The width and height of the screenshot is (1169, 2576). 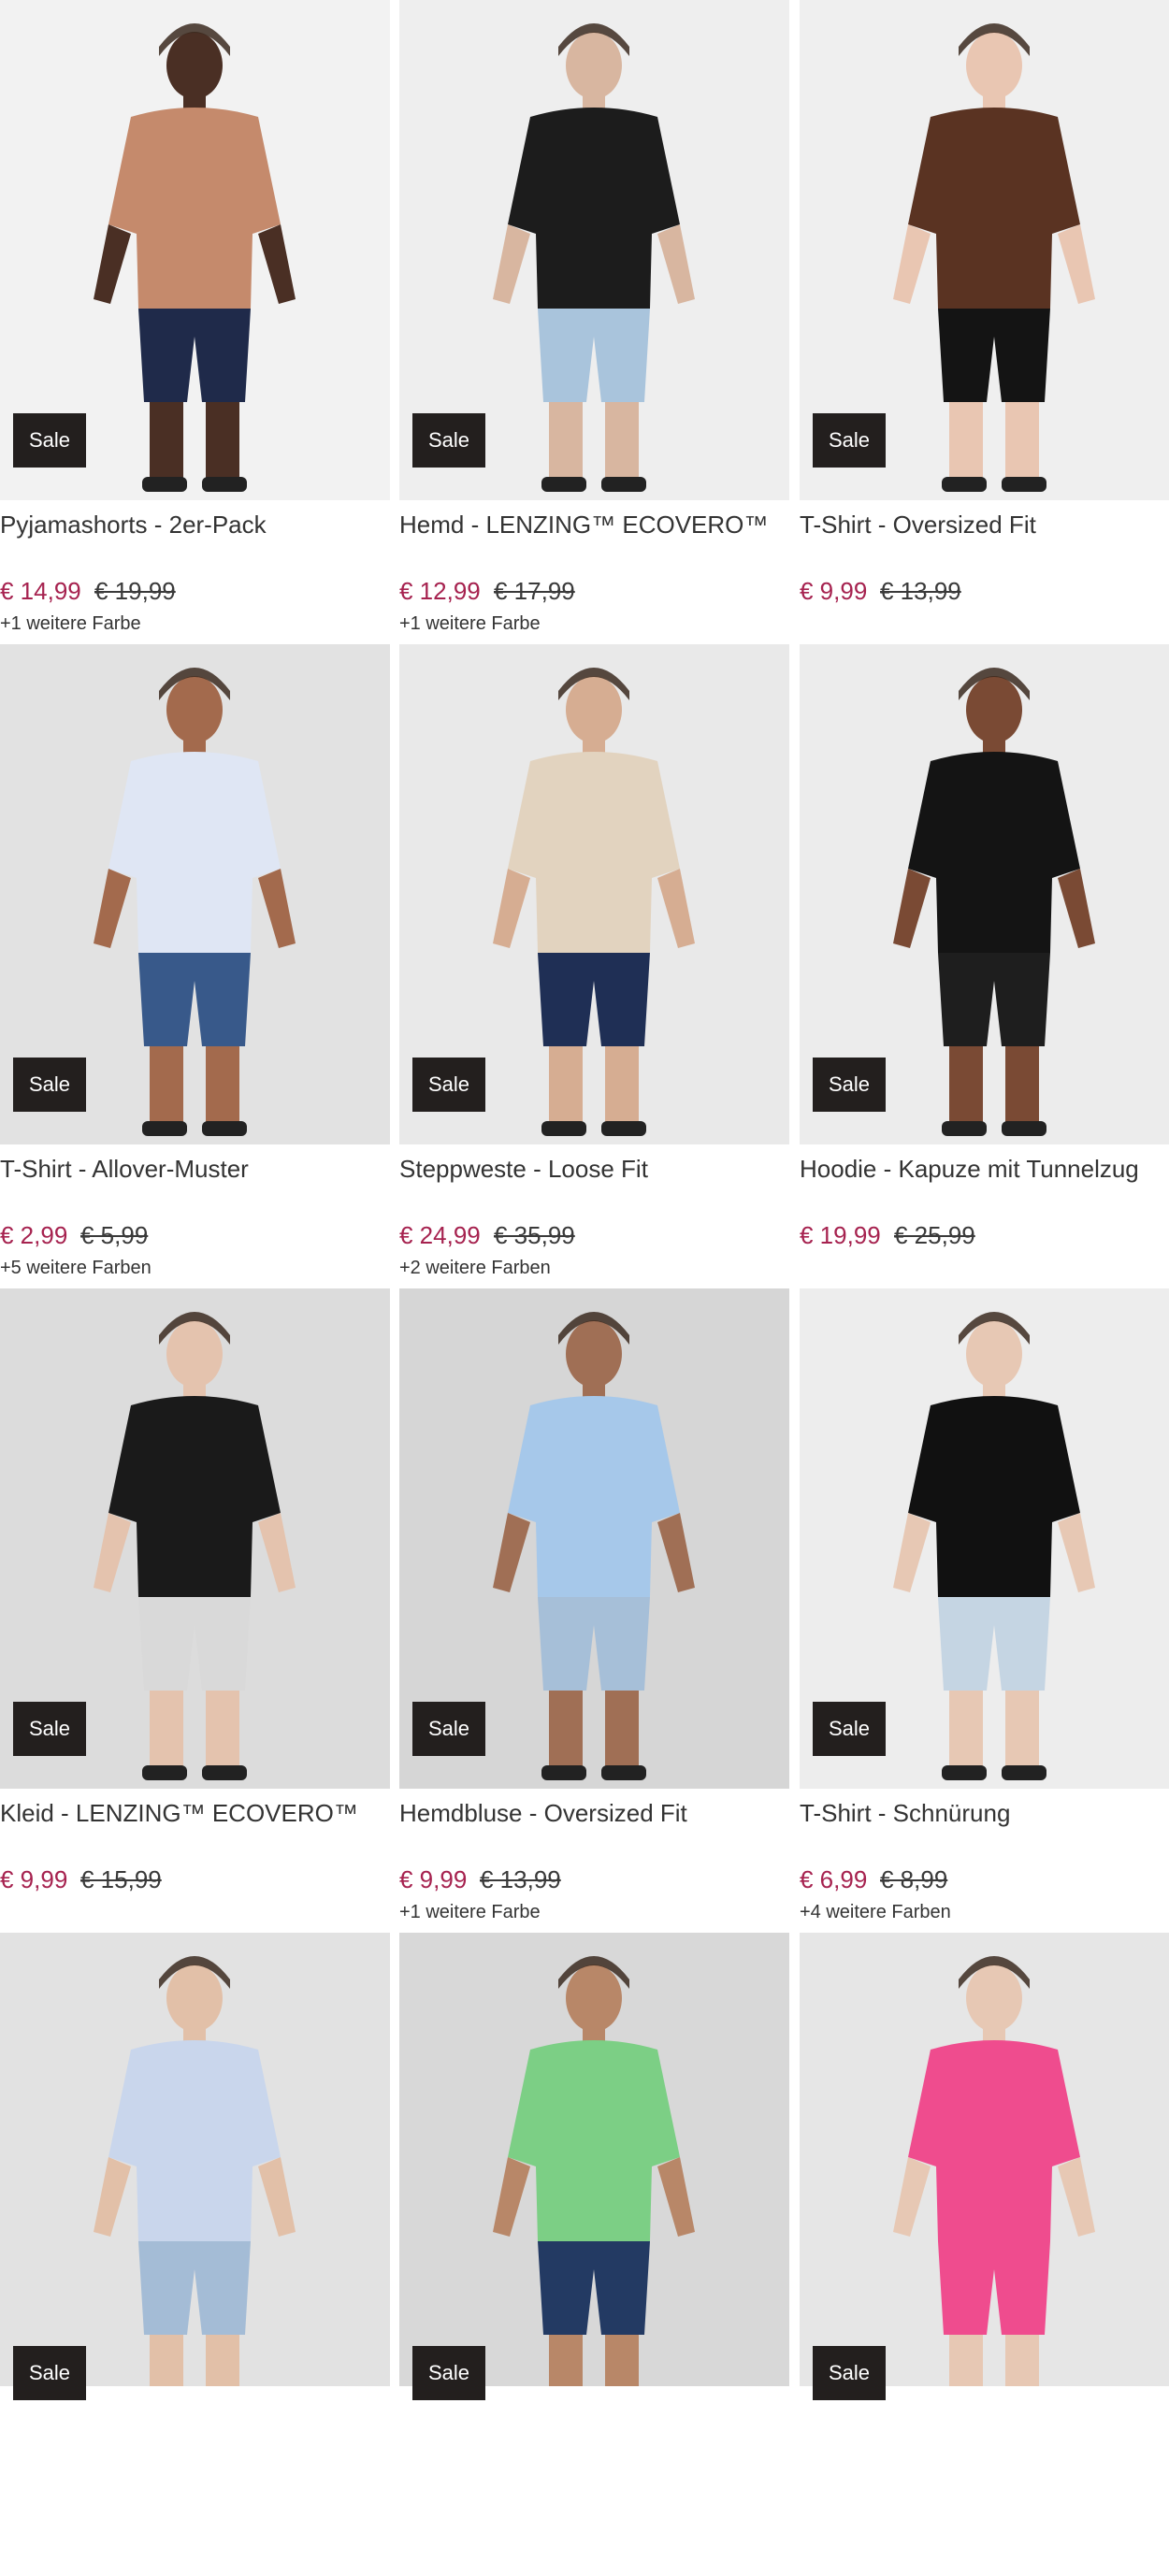 I want to click on original-price: € 19,99, so click(x=135, y=591).